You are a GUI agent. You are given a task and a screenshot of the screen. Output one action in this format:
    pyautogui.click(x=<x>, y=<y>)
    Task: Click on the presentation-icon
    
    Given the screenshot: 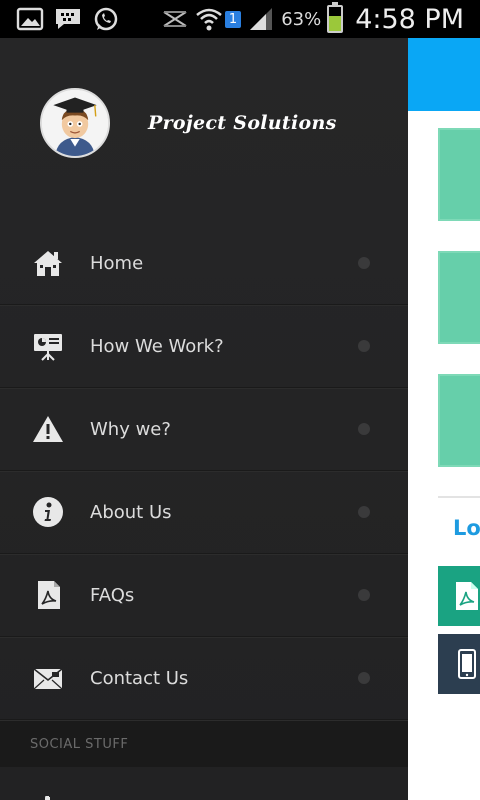 What is the action you would take?
    pyautogui.click(x=48, y=346)
    